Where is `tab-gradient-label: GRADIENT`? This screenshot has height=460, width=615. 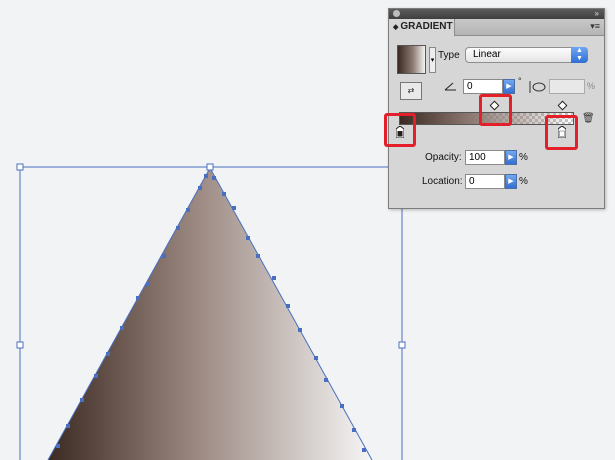 tab-gradient-label: GRADIENT is located at coordinates (426, 26).